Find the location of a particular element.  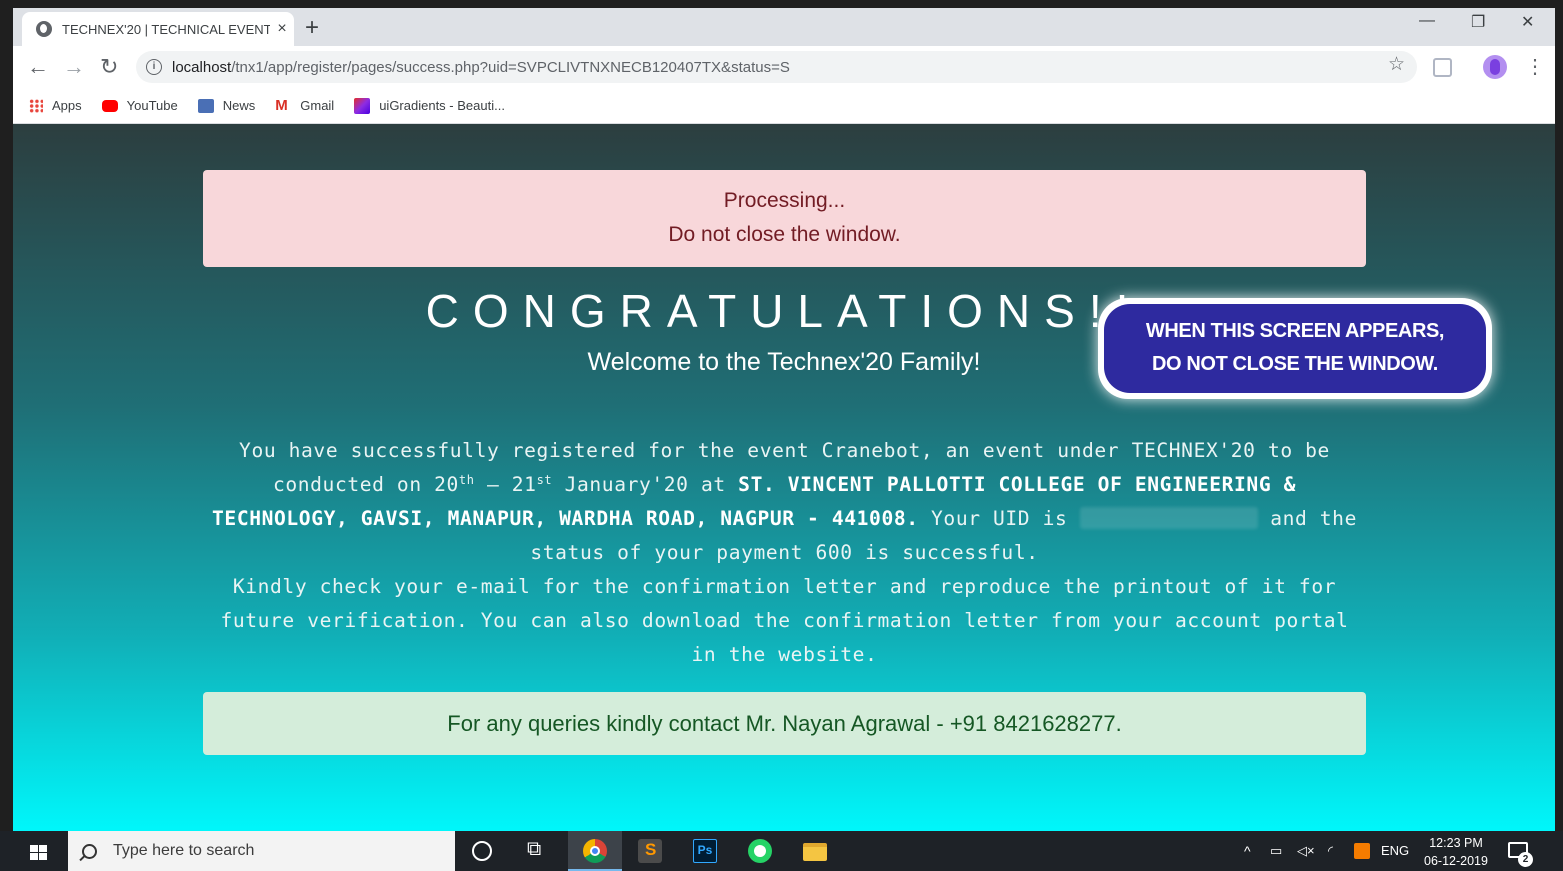

sublime-text-icon is located at coordinates (650, 851).